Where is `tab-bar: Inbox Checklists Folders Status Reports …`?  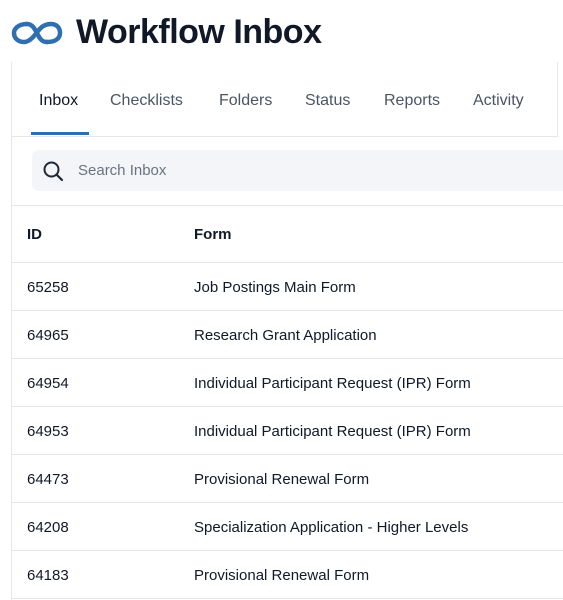 tab-bar: Inbox Checklists Folders Status Reports … is located at coordinates (285, 99).